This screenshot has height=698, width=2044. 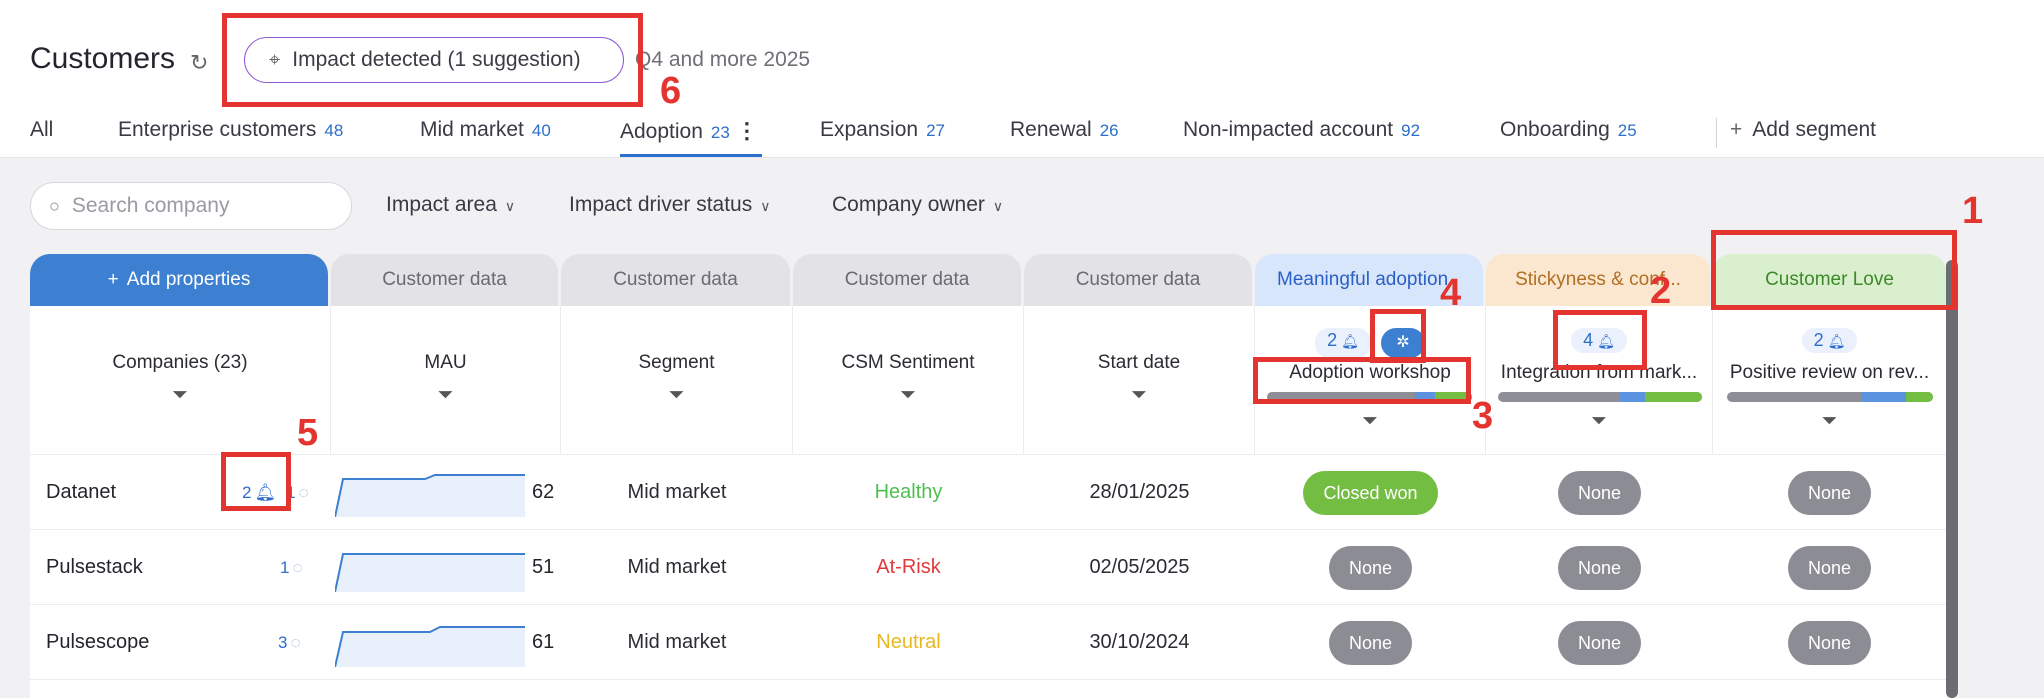 I want to click on start-date-value: 30/10/2024, so click(x=1139, y=642).